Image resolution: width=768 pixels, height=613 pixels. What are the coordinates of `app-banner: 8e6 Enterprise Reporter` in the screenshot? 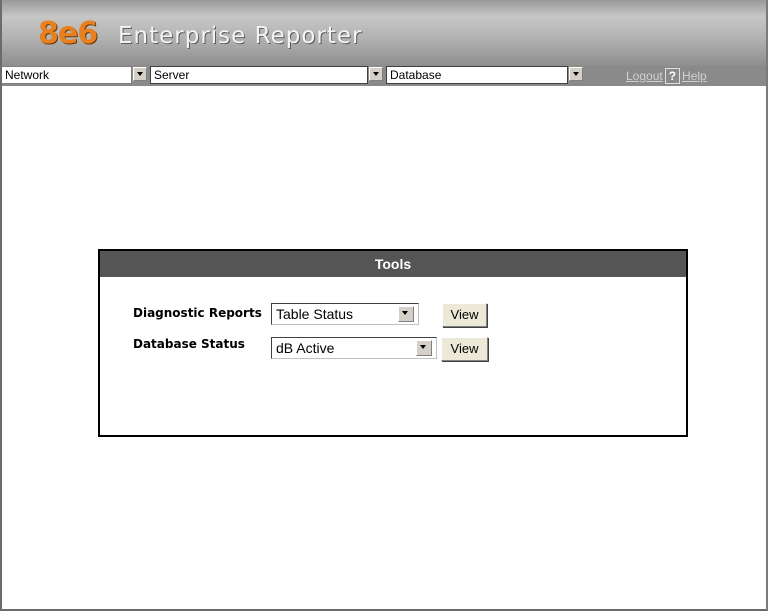 It's located at (384, 33).